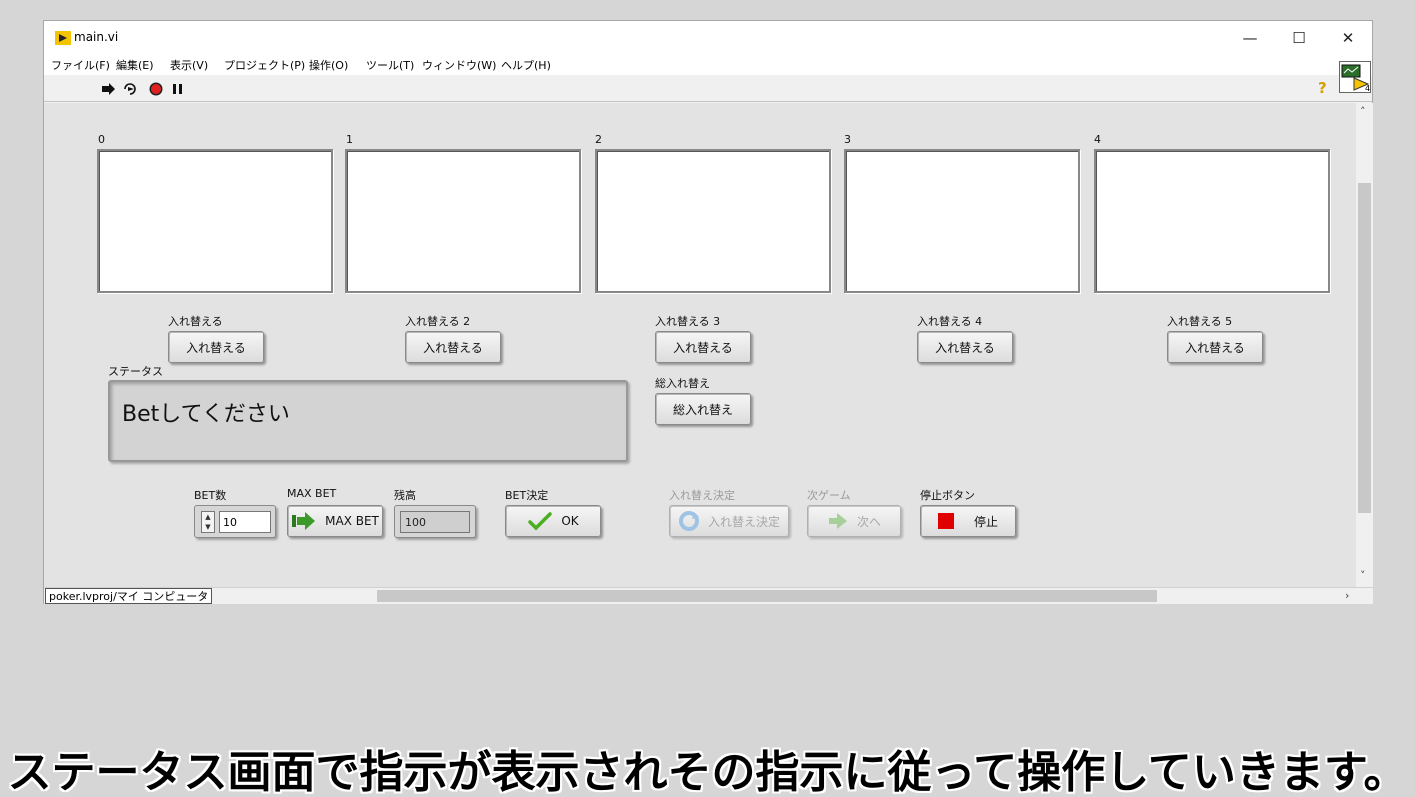 Image resolution: width=1415 pixels, height=797 pixels. I want to click on max-bet-label: MAX BET, so click(312, 493).